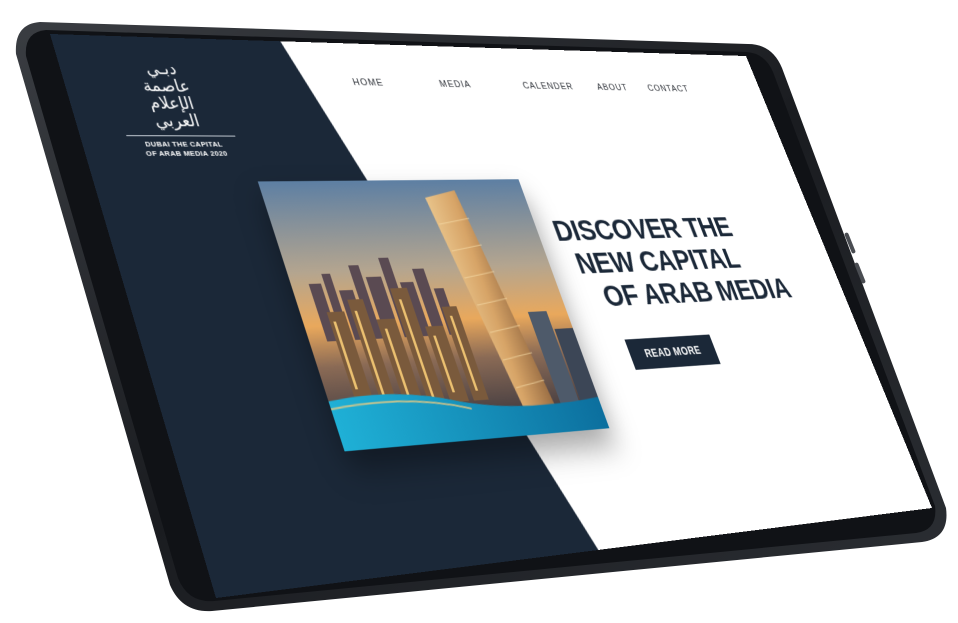  I want to click on logo-caption-line-1: DUBAI THE CAPITAL, so click(183, 144).